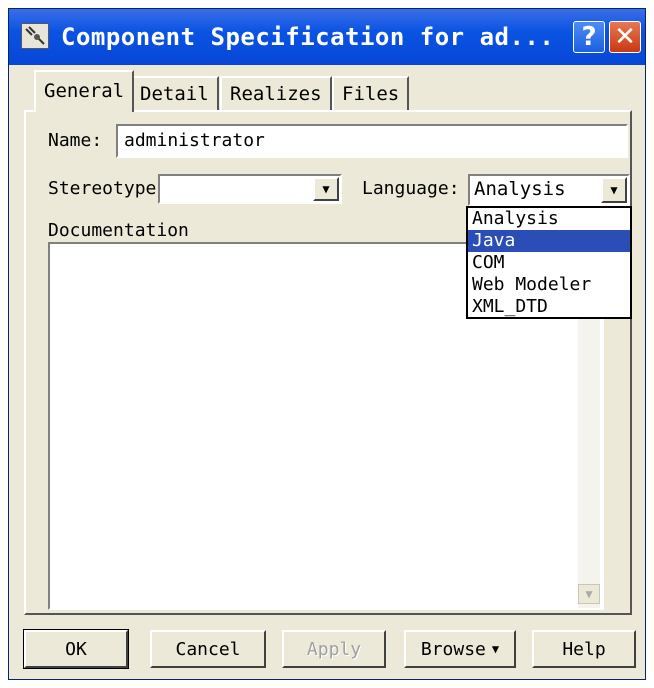 This screenshot has width=654, height=688. Describe the element at coordinates (371, 93) in the screenshot. I see `tab-files: Files` at that location.